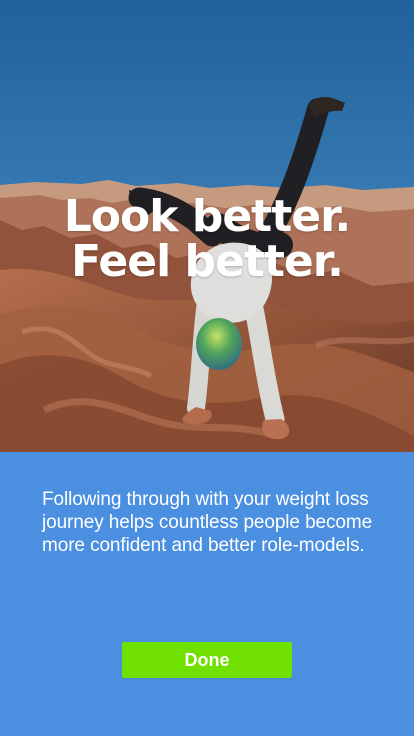 Image resolution: width=414 pixels, height=736 pixels. I want to click on hero-headline: Look better. Feel better., so click(207, 239).